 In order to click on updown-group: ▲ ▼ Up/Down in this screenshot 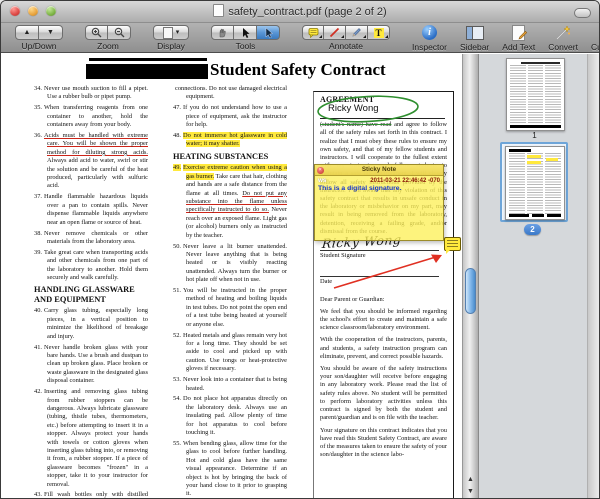, I will do `click(39, 38)`.